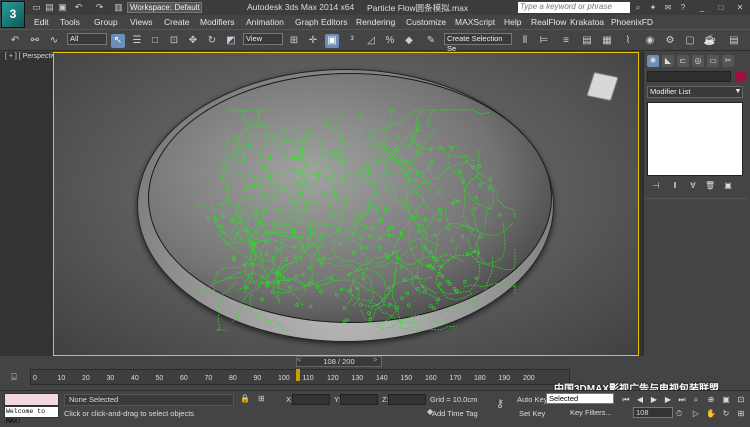 This screenshot has width=750, height=427. I want to click on modifier-stack, so click(695, 139).